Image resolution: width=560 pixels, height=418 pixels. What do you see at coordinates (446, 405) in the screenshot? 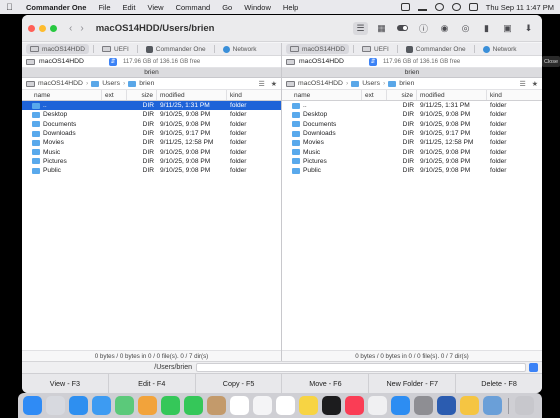
I see `commander-one-icon` at bounding box center [446, 405].